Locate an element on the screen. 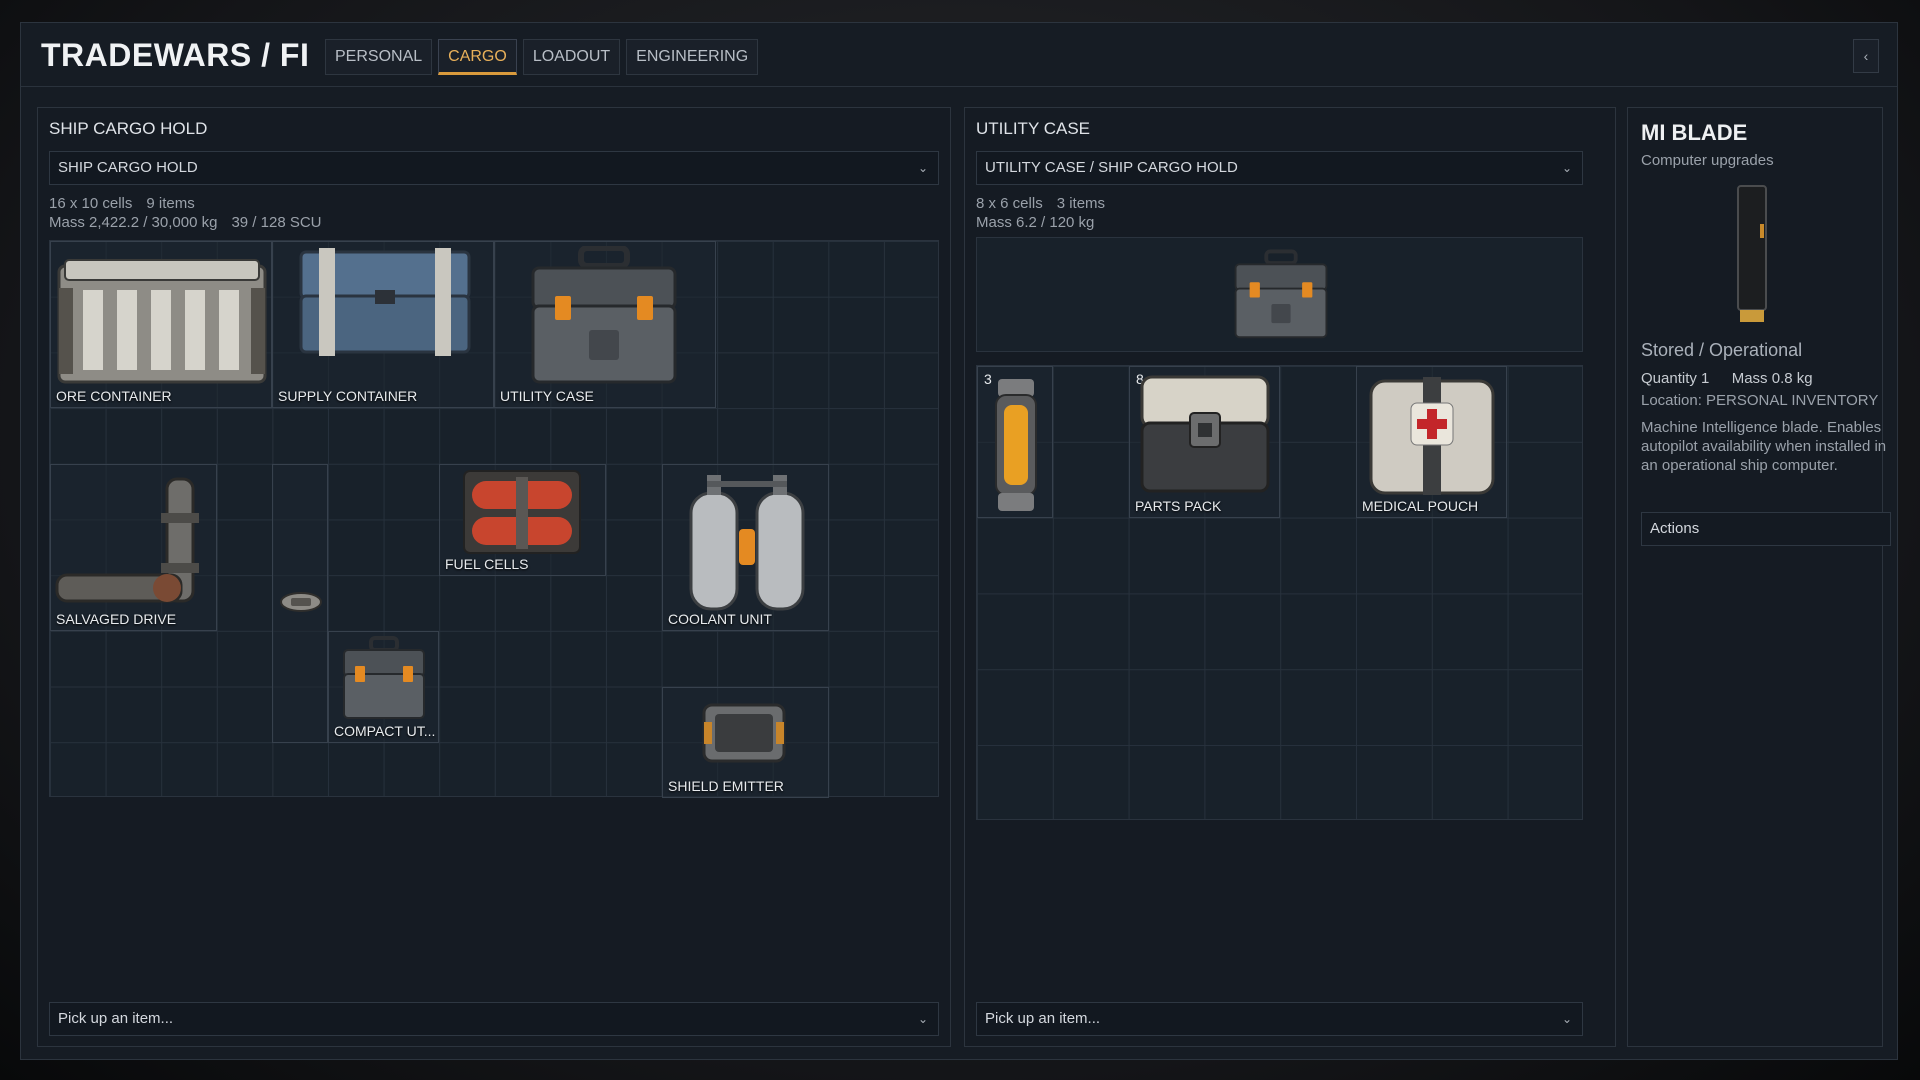 Image resolution: width=1920 pixels, height=1080 pixels. grid-item-ore-container: ORE CONTAINER is located at coordinates (161, 324).